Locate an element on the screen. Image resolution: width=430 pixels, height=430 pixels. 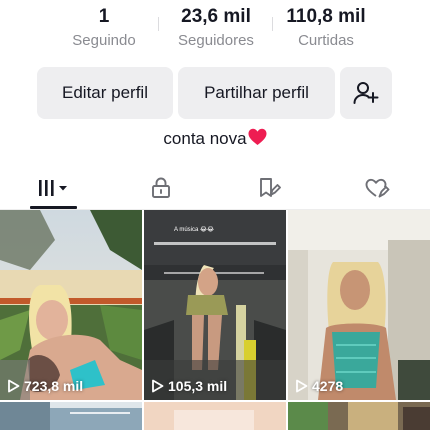
following-stat: 1 Seguindo is located at coordinates (104, 28).